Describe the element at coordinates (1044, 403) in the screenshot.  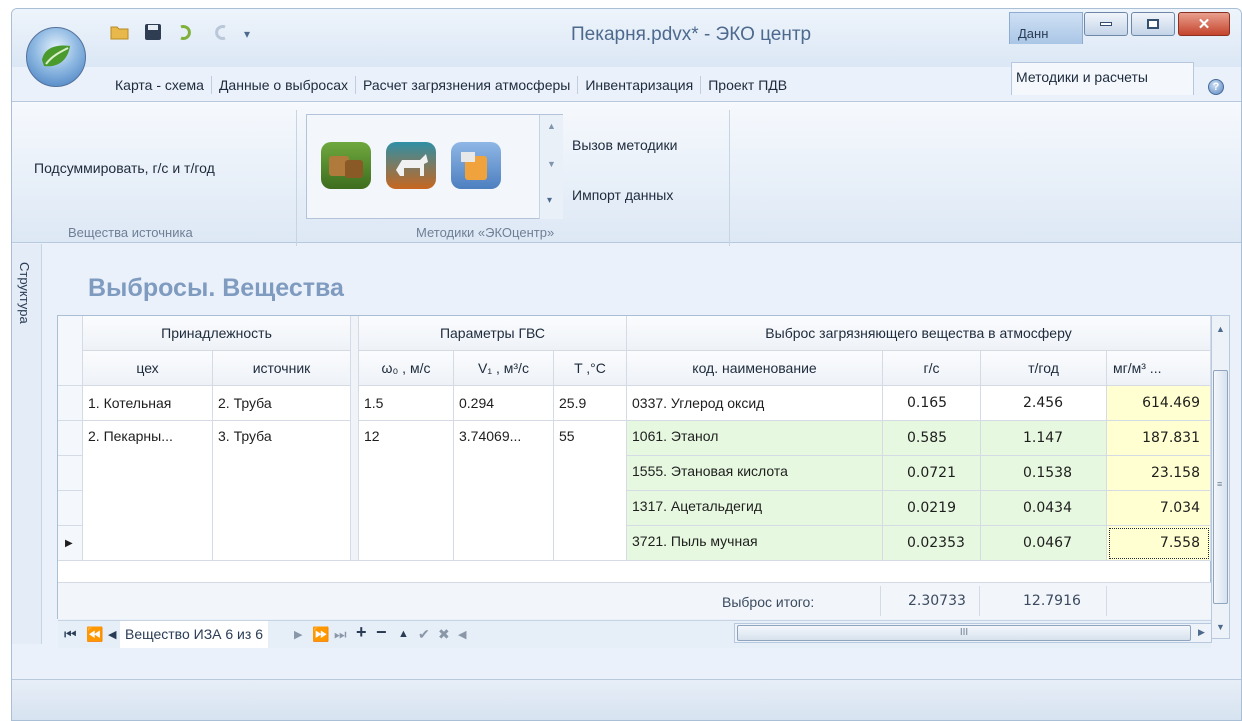
I see `cell-tg: 2.456` at that location.